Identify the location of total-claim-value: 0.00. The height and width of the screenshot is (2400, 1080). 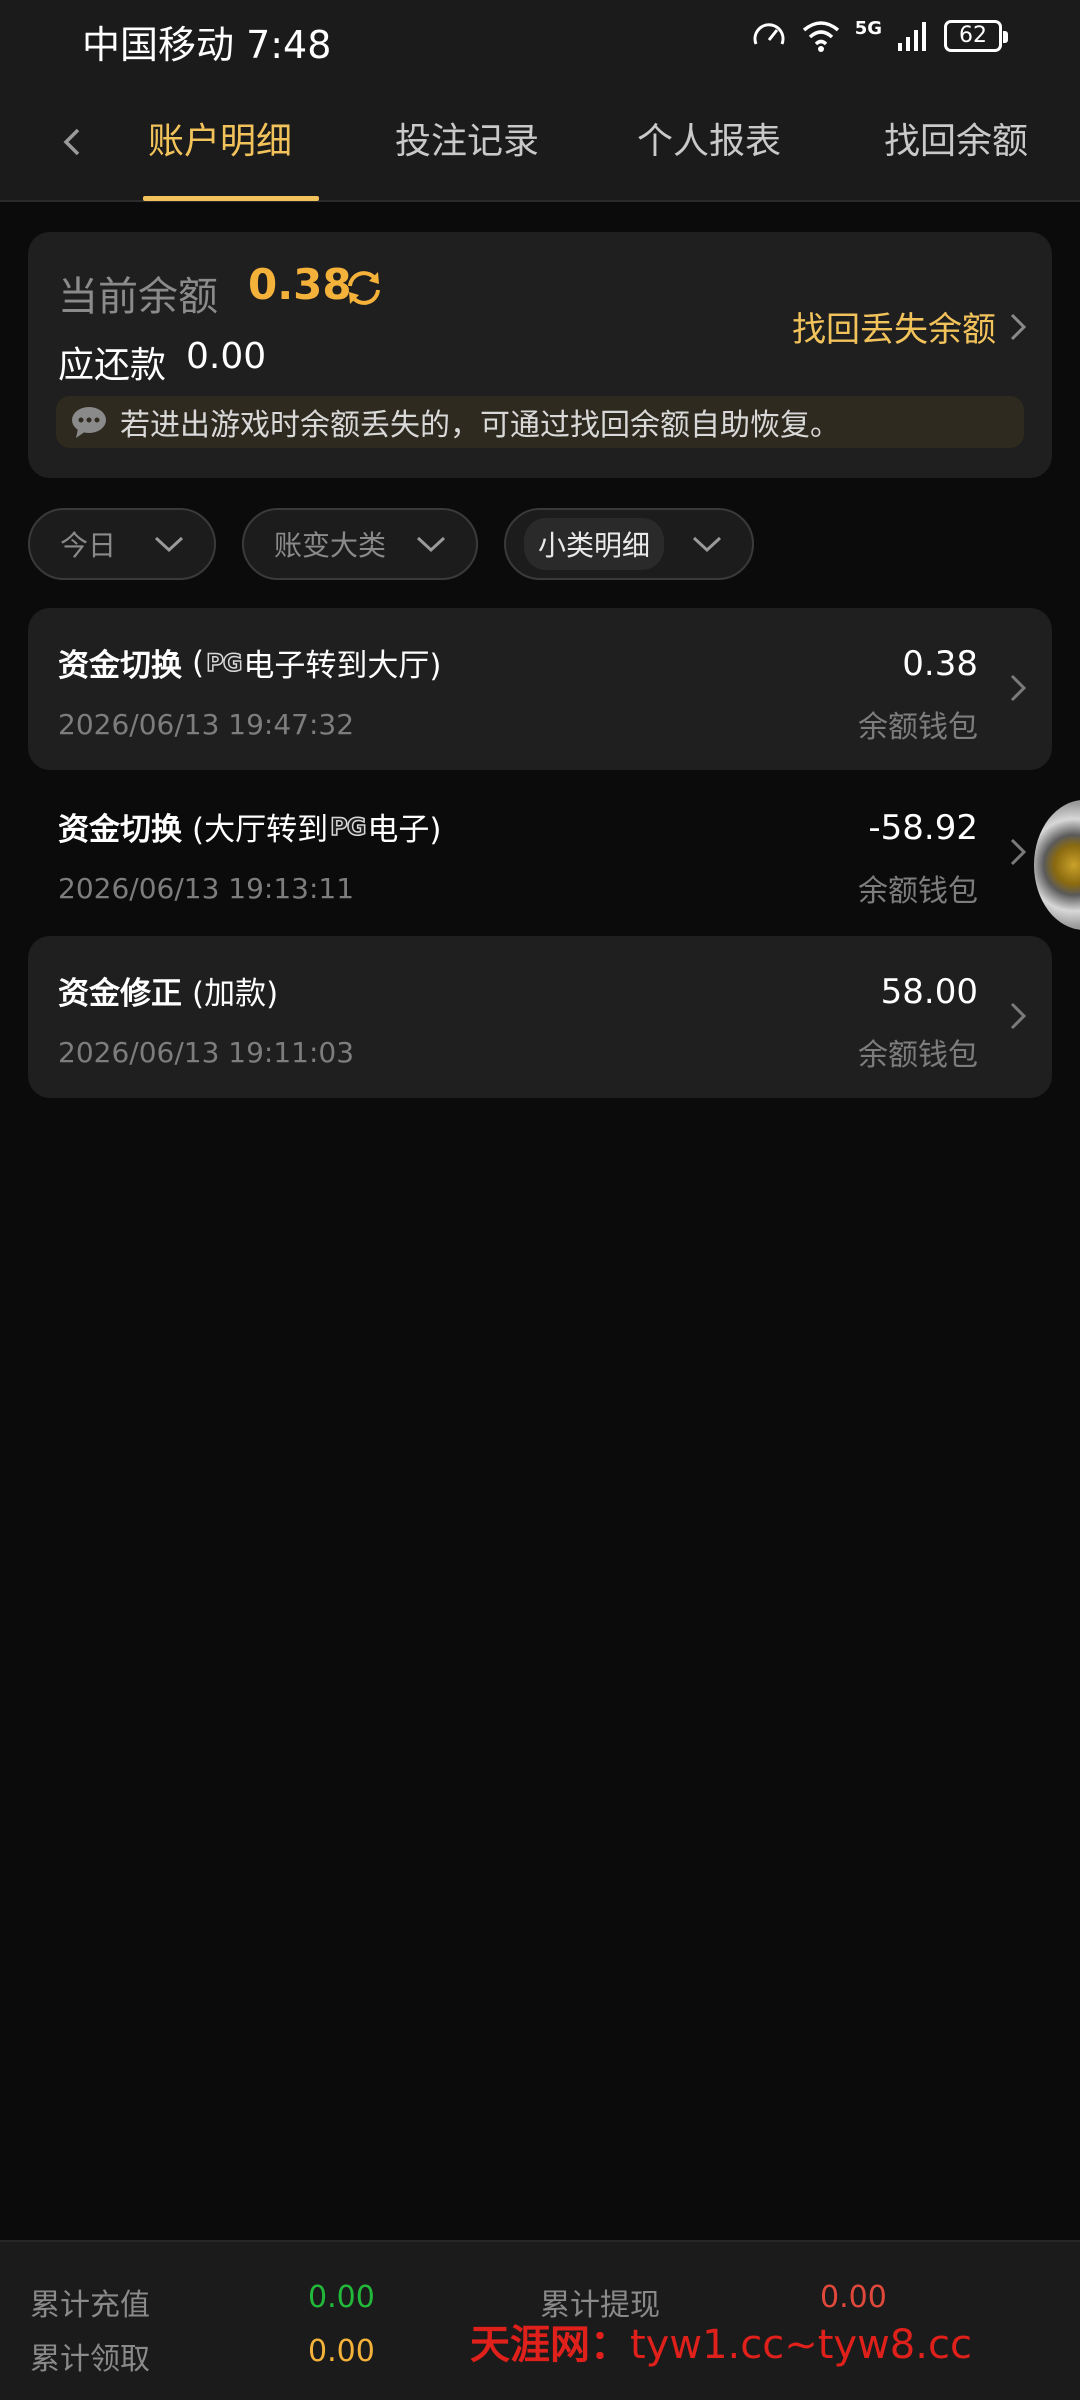
(341, 2351).